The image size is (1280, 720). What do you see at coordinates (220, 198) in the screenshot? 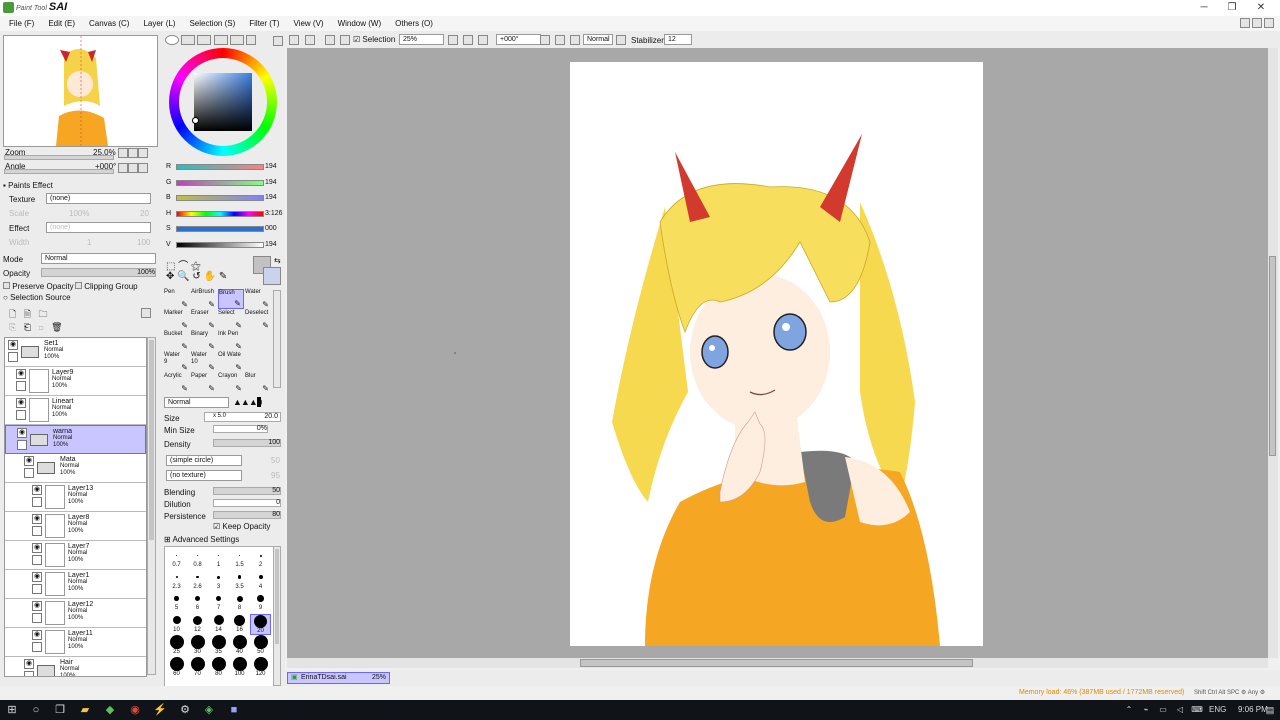
I see `color-slider-b` at bounding box center [220, 198].